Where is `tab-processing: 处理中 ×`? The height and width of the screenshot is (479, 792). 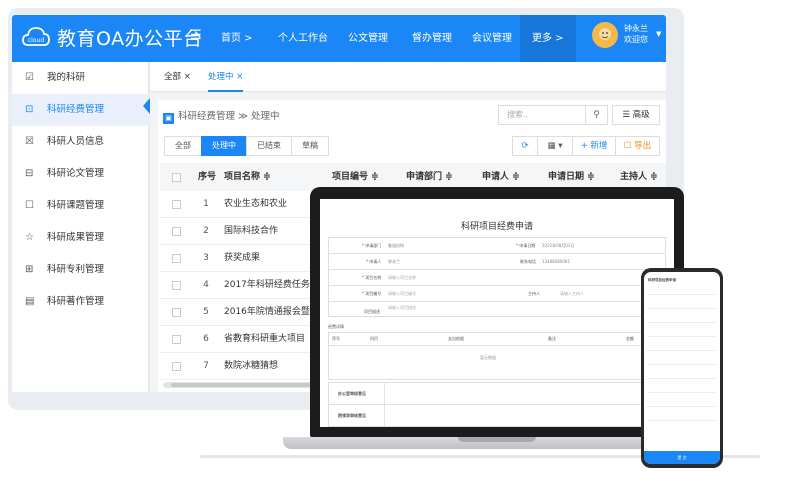
tab-processing: 处理中 × is located at coordinates (226, 77).